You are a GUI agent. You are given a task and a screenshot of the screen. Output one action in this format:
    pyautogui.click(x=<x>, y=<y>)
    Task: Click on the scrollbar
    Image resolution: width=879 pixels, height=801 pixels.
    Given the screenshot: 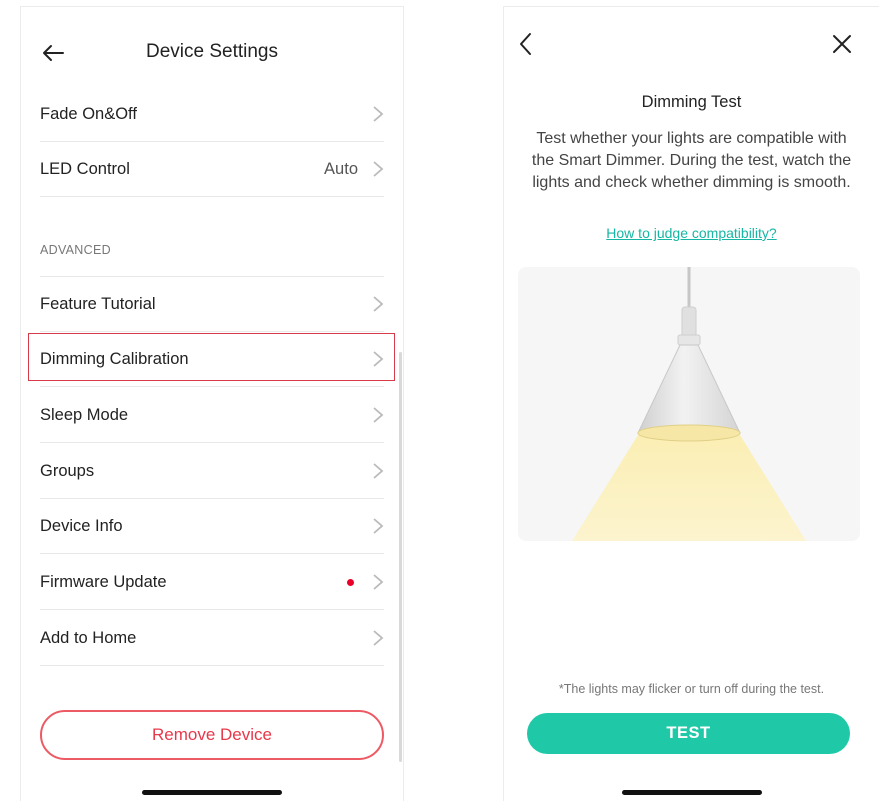 What is the action you would take?
    pyautogui.click(x=400, y=557)
    